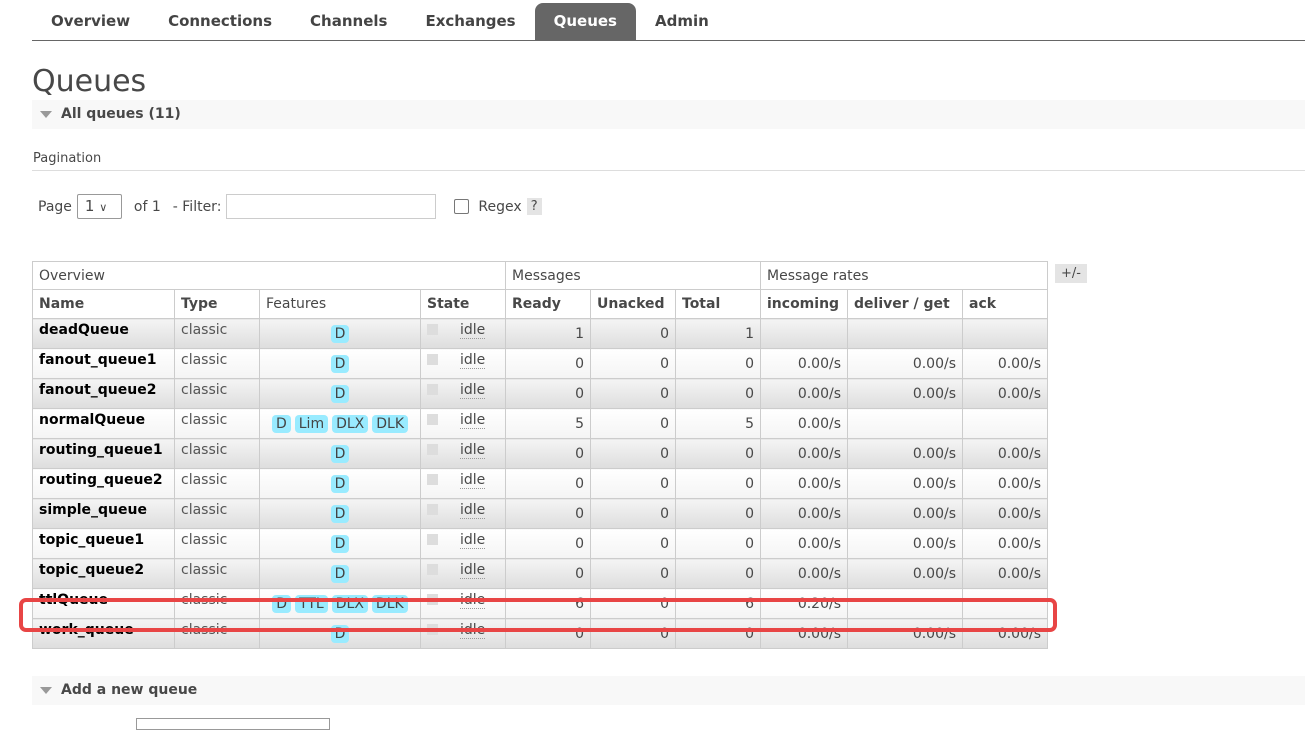  What do you see at coordinates (103, 453) in the screenshot?
I see `queue-name-link: routing_queue1` at bounding box center [103, 453].